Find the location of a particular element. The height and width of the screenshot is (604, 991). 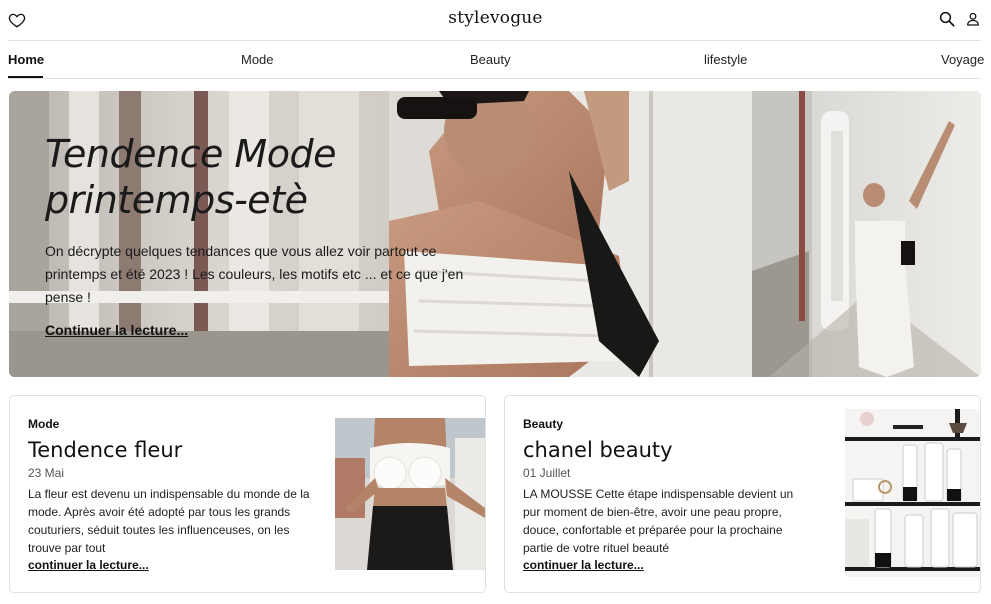

top-bar: stylevogue is located at coordinates (495, 20).